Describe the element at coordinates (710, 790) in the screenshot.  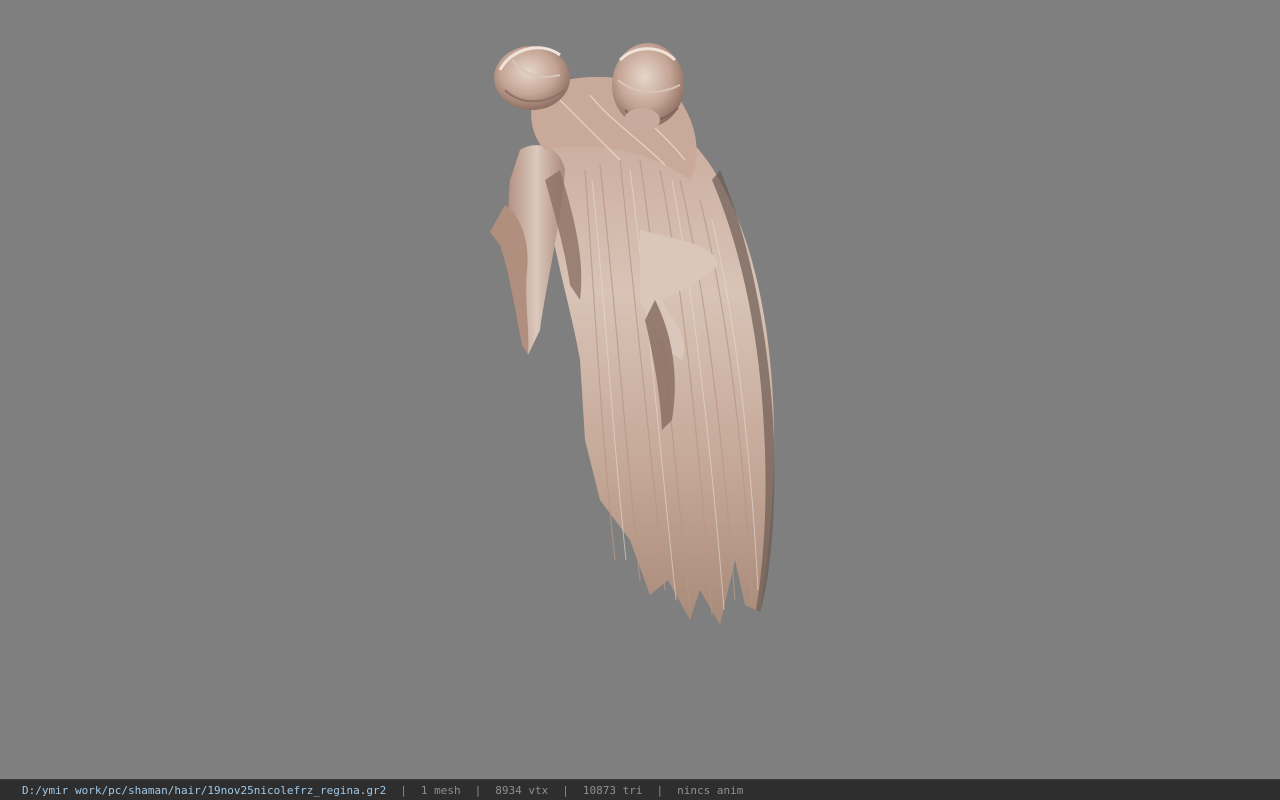
I see `animation-status: nincs anim` at that location.